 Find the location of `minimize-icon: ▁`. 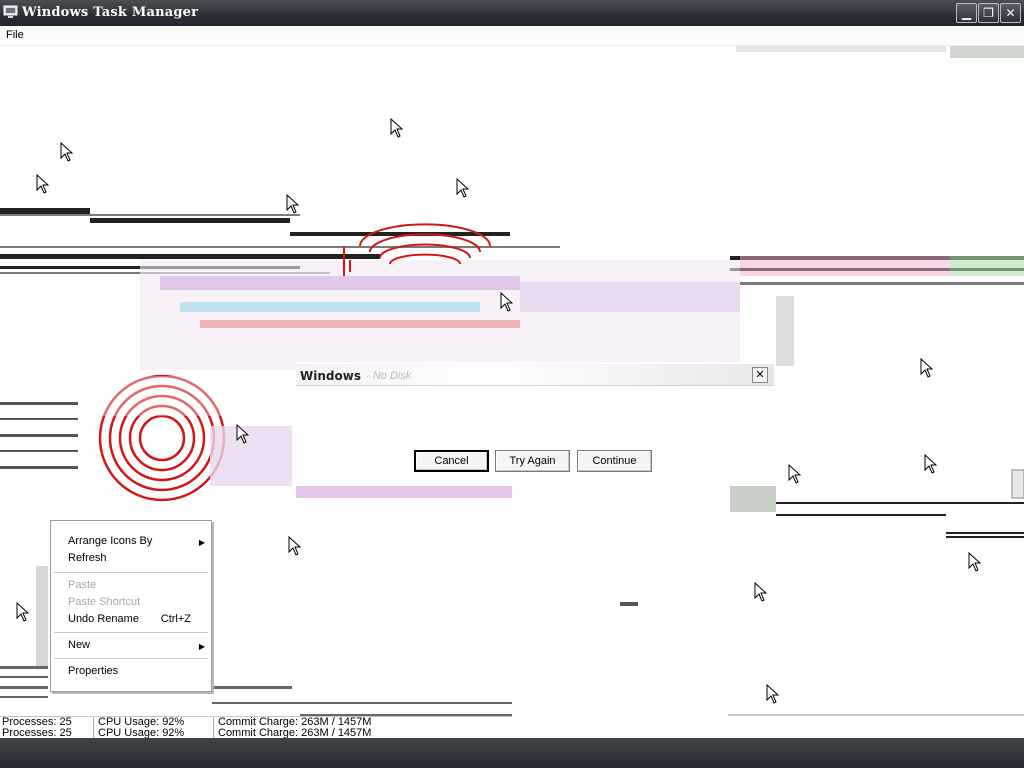

minimize-icon: ▁ is located at coordinates (966, 13).